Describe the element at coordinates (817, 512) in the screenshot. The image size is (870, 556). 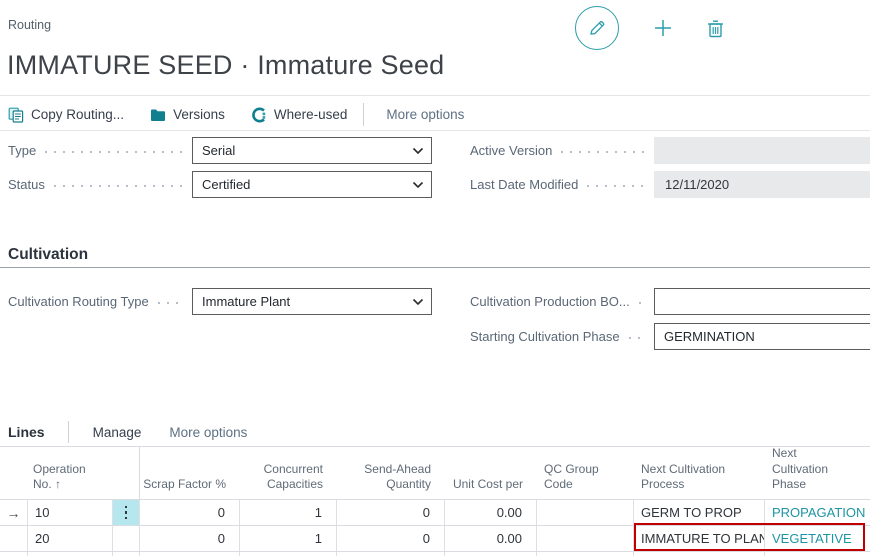
I see `cell-next-cultivation-phase-link: PROPAGATION` at that location.